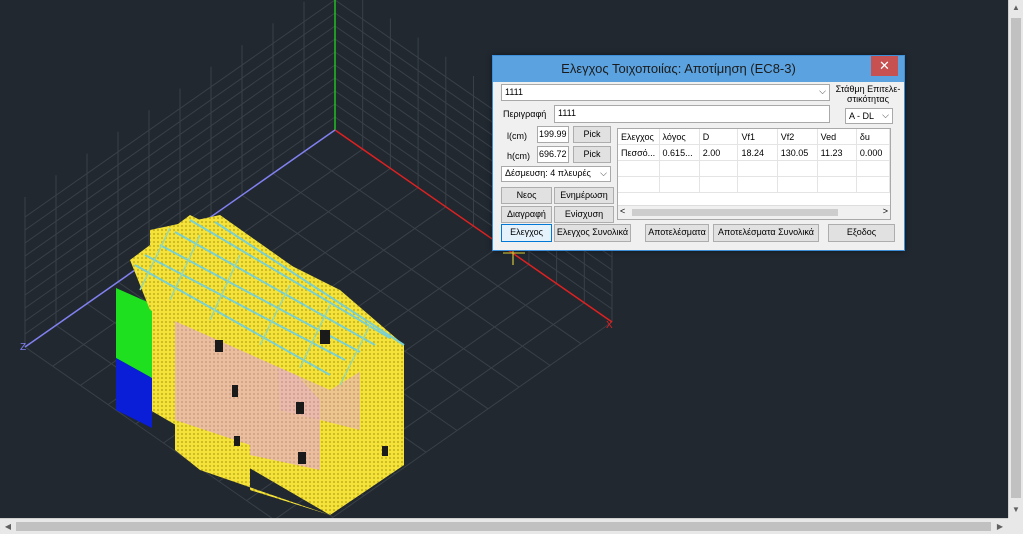 The height and width of the screenshot is (534, 1023). I want to click on element-selector: 1111 ⌵, so click(665, 92).